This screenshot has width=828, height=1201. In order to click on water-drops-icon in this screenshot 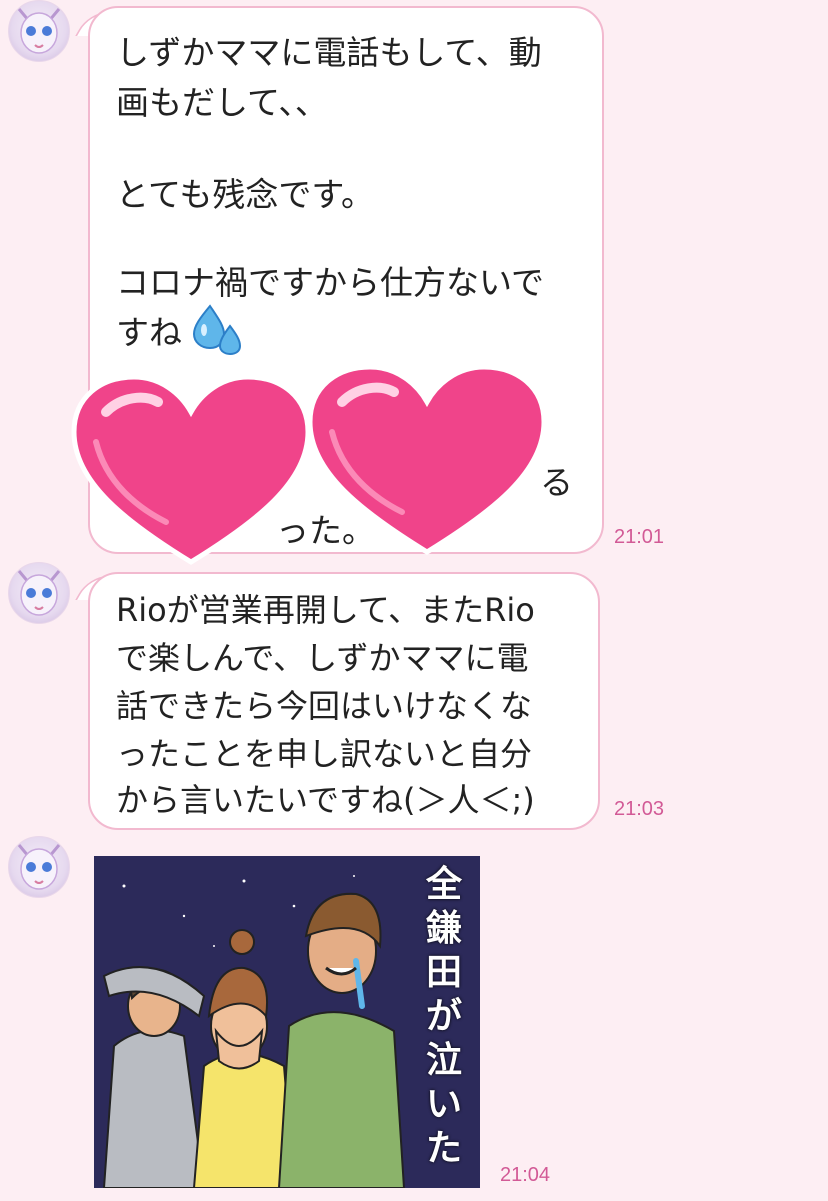, I will do `click(217, 330)`.